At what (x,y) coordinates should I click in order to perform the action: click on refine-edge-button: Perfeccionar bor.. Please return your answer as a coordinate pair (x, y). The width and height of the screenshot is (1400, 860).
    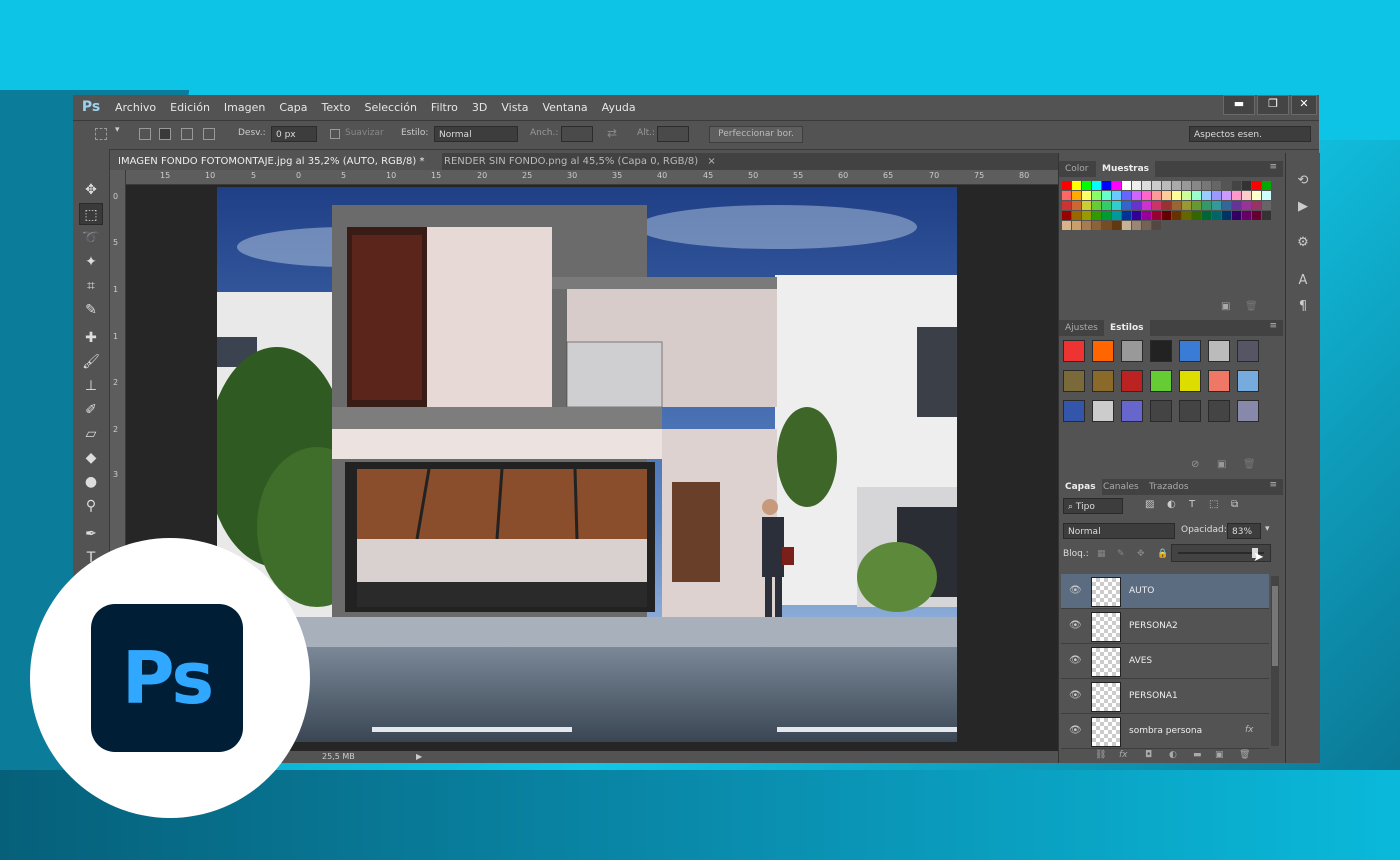
    Looking at the image, I should click on (756, 134).